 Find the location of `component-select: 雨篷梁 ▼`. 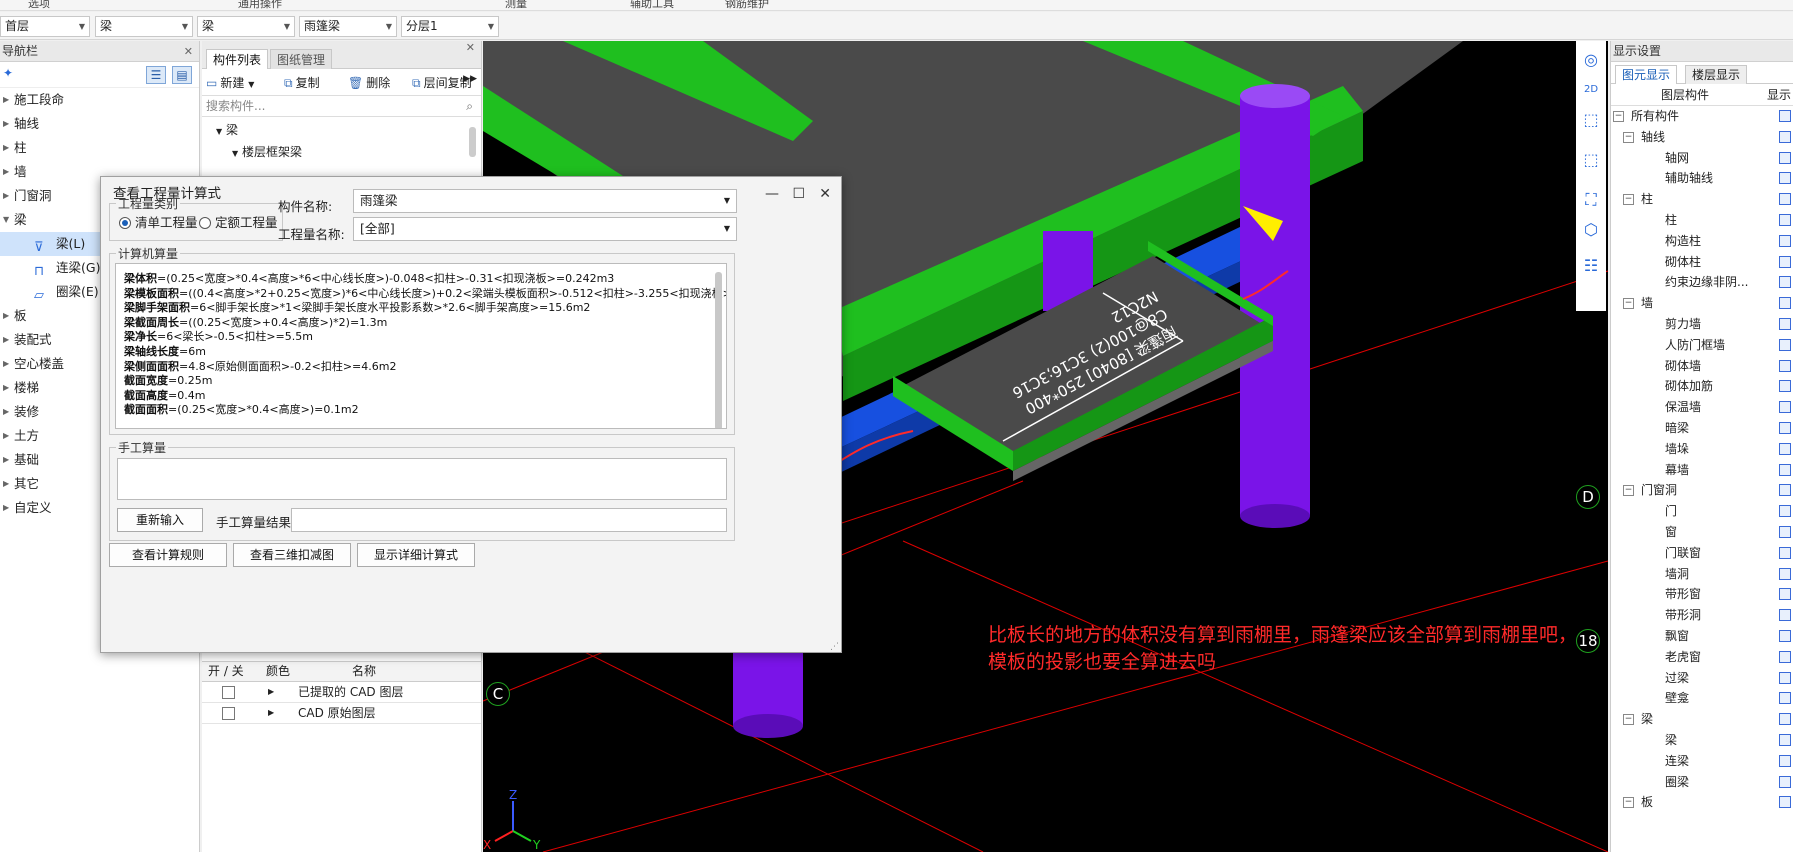

component-select: 雨篷梁 ▼ is located at coordinates (348, 26).